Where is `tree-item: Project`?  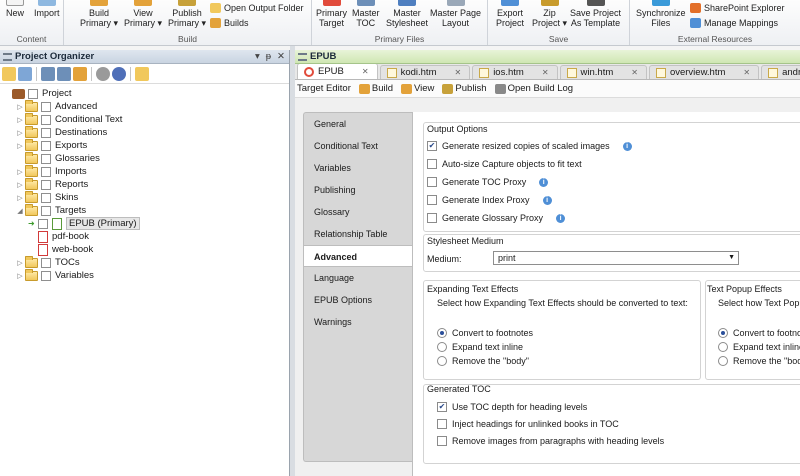
tree-item: Project is located at coordinates (144, 93).